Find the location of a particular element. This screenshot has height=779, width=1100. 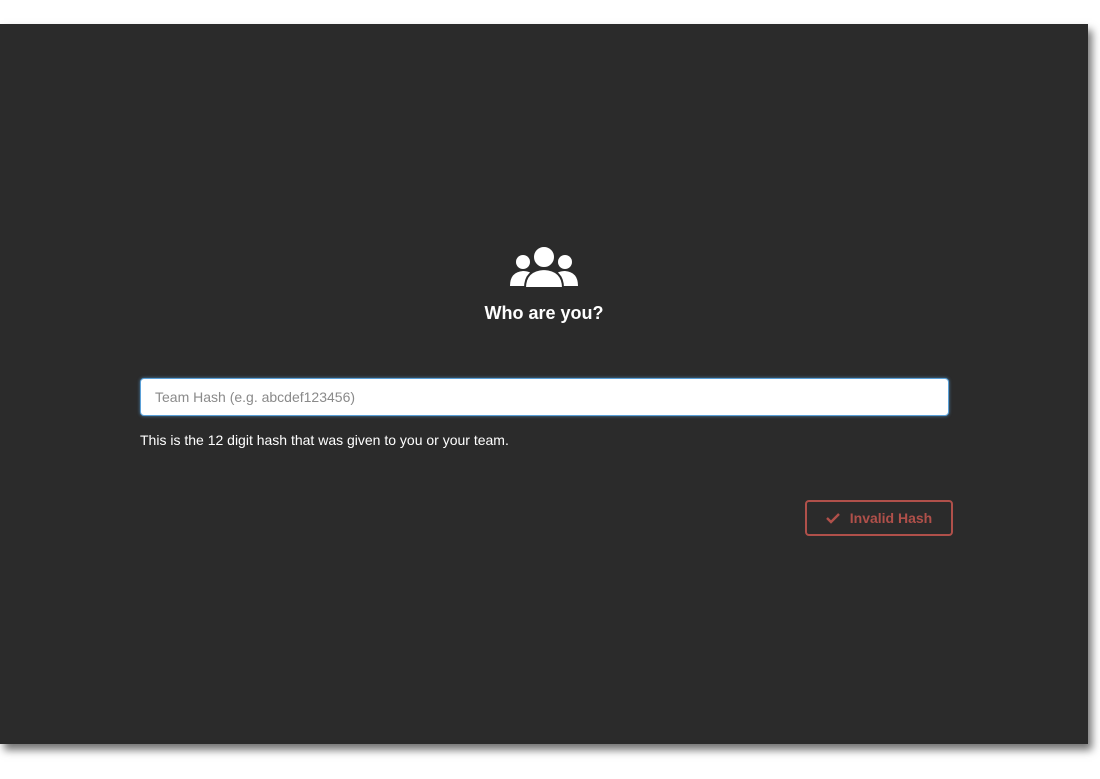

submit-hash-label: Invalid Hash is located at coordinates (891, 518).